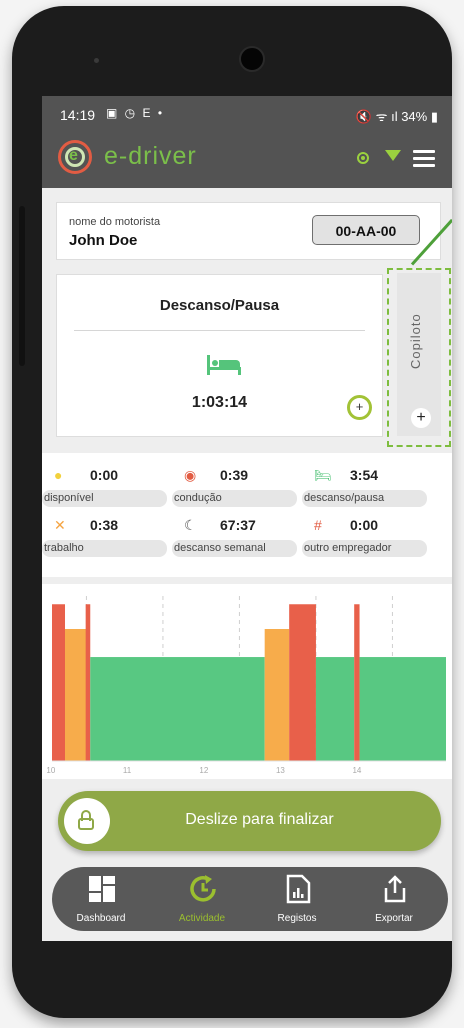  Describe the element at coordinates (203, 888) in the screenshot. I see `activity-icon` at that location.